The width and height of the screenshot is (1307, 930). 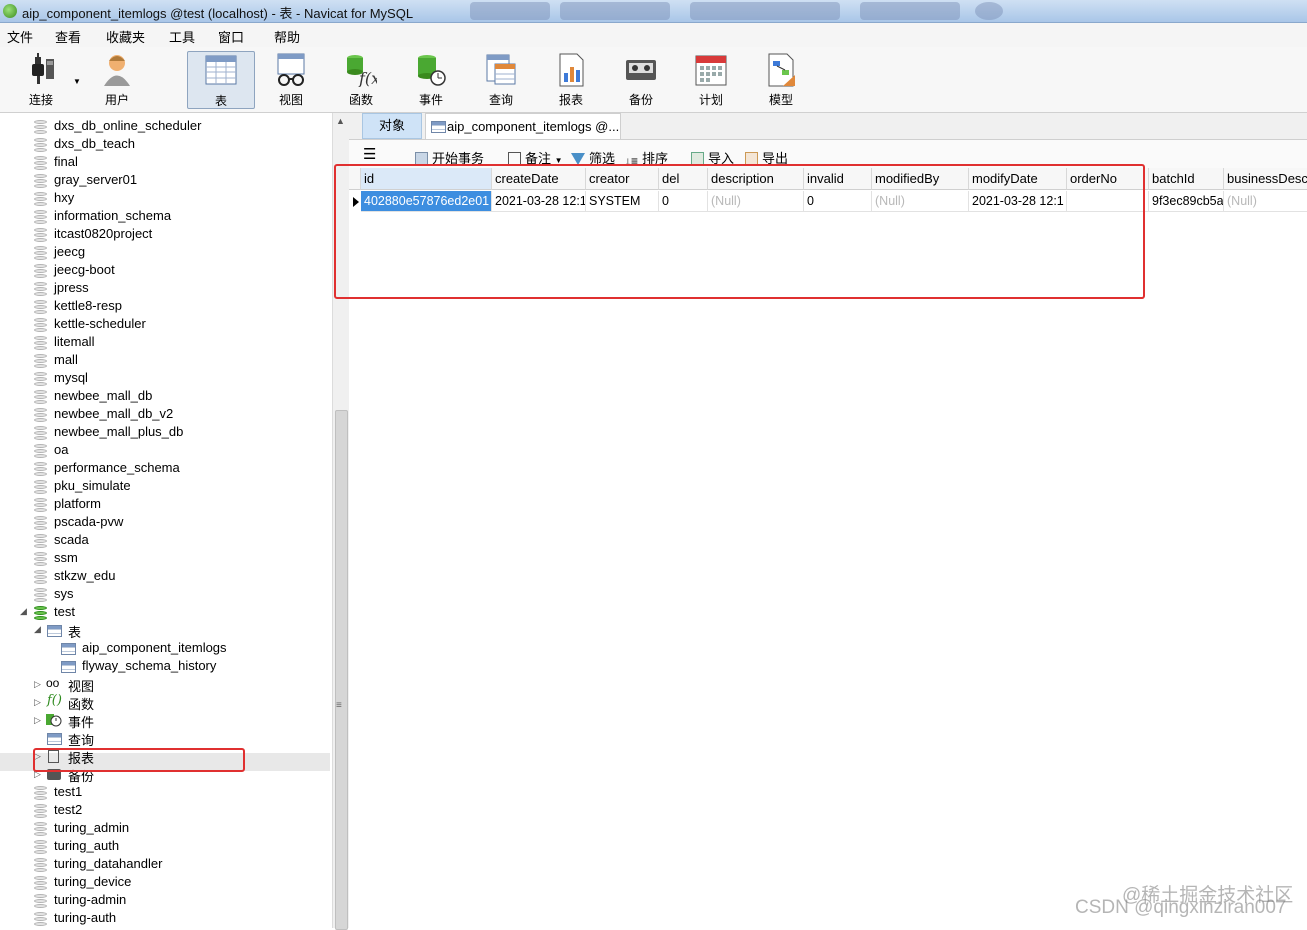 I want to click on tree-db-oa: oa, so click(x=165, y=451).